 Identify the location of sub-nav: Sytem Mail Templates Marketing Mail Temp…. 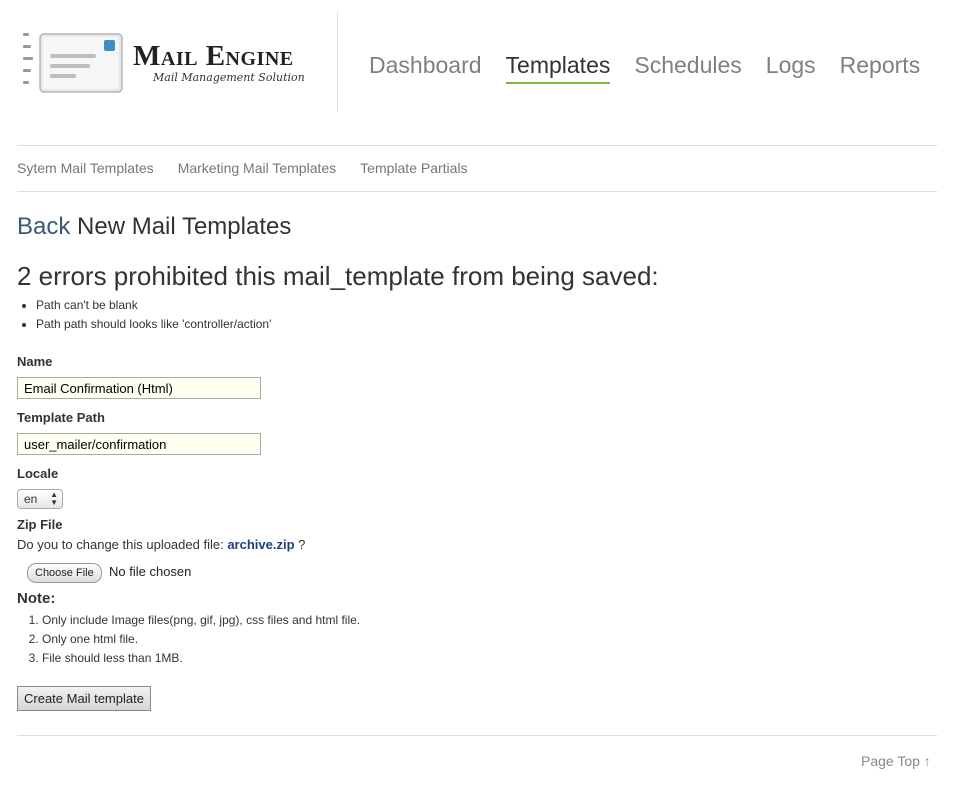
(254, 168).